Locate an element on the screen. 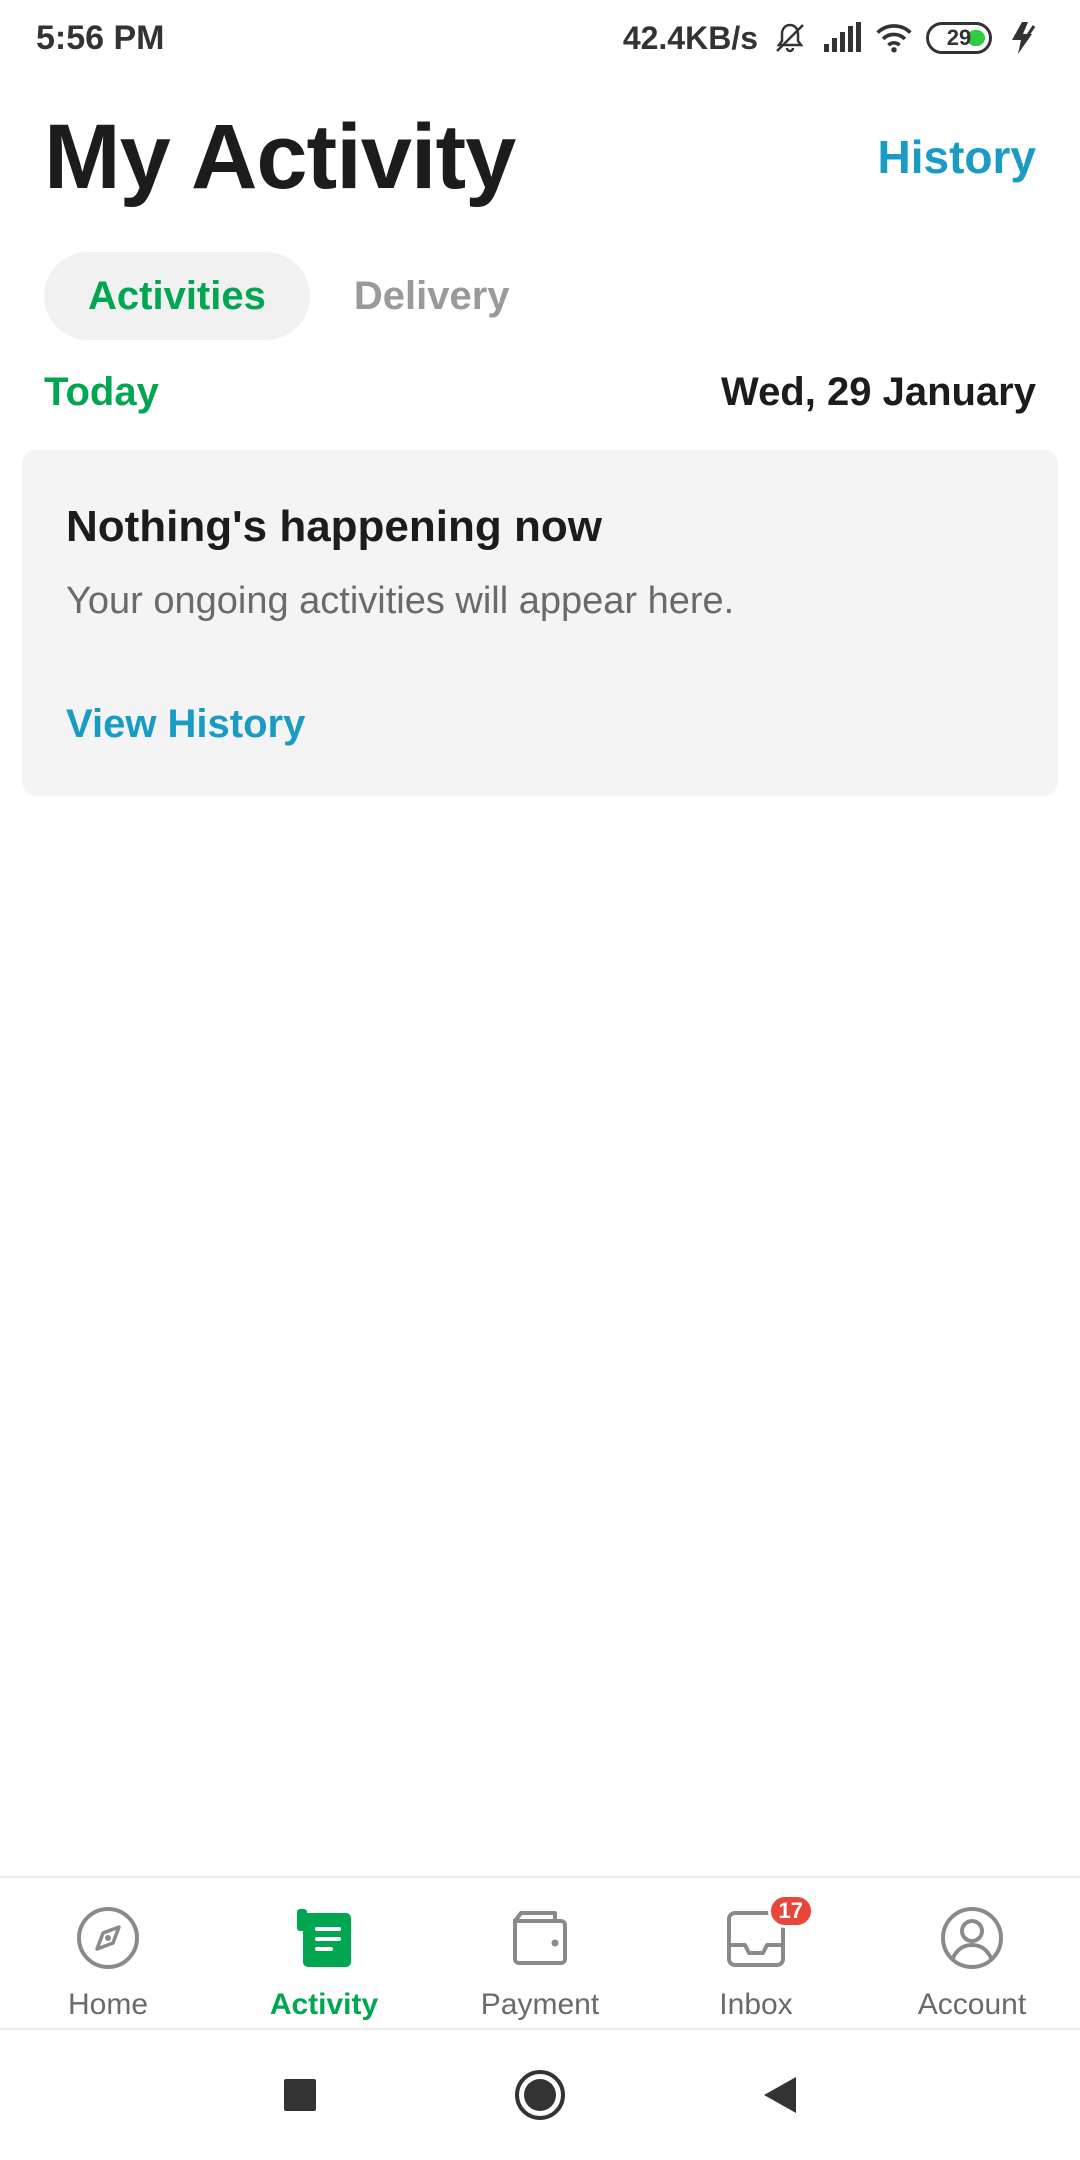 The width and height of the screenshot is (1080, 2160). inbox-badge: 17 is located at coordinates (790, 1911).